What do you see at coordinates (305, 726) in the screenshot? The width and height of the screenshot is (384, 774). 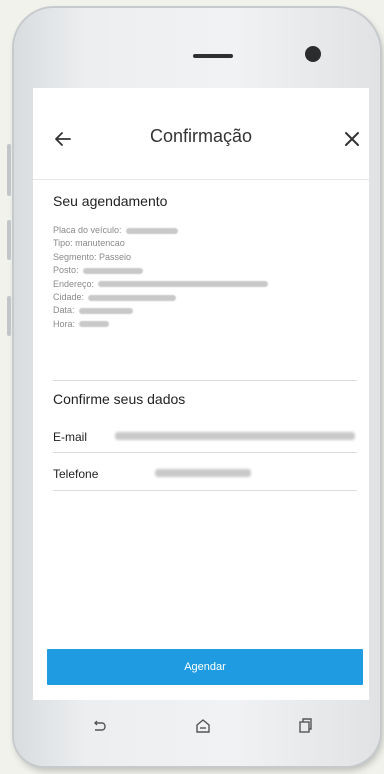 I see `nav-recents-icon` at bounding box center [305, 726].